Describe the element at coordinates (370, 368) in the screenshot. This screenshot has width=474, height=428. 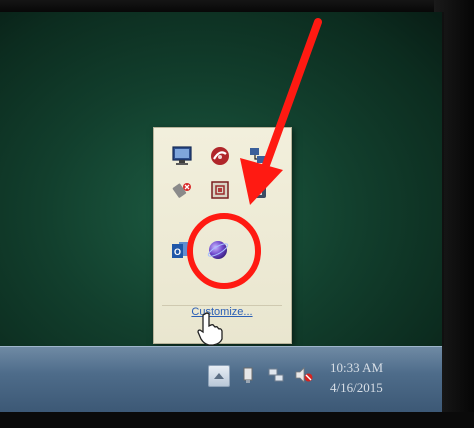
I see `clock-time: 10:33 AM` at that location.